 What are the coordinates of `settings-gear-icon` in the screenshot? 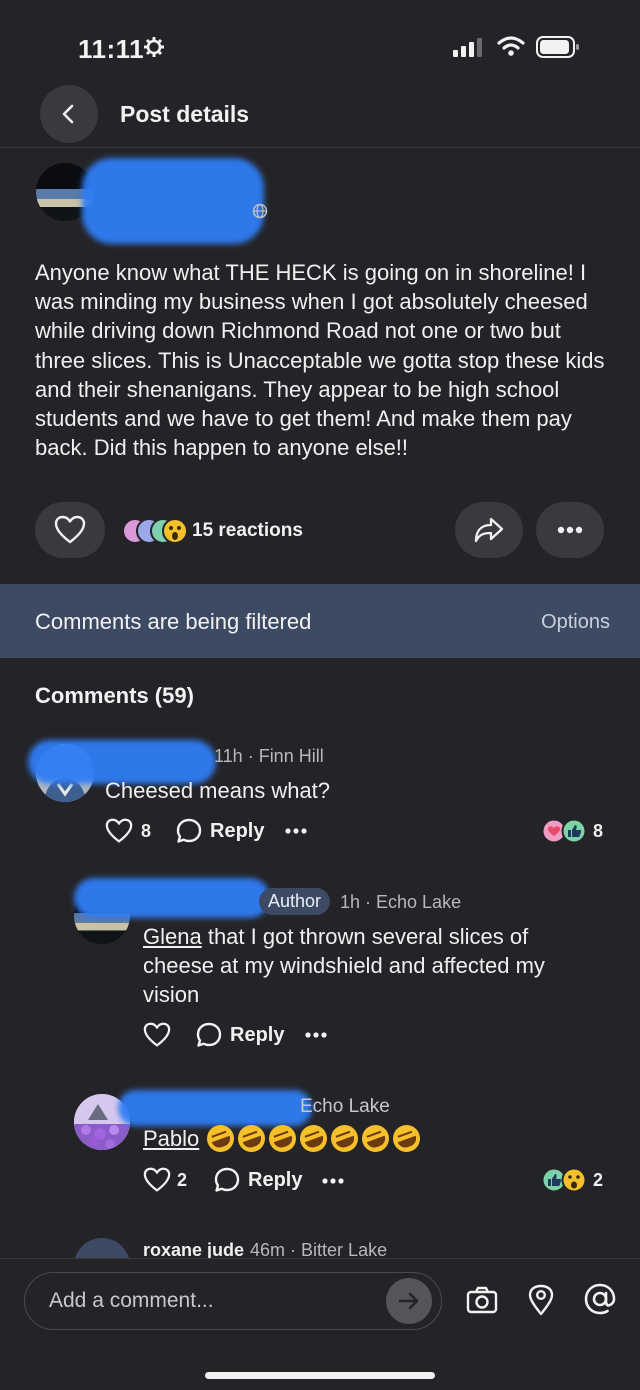 It's located at (154, 47).